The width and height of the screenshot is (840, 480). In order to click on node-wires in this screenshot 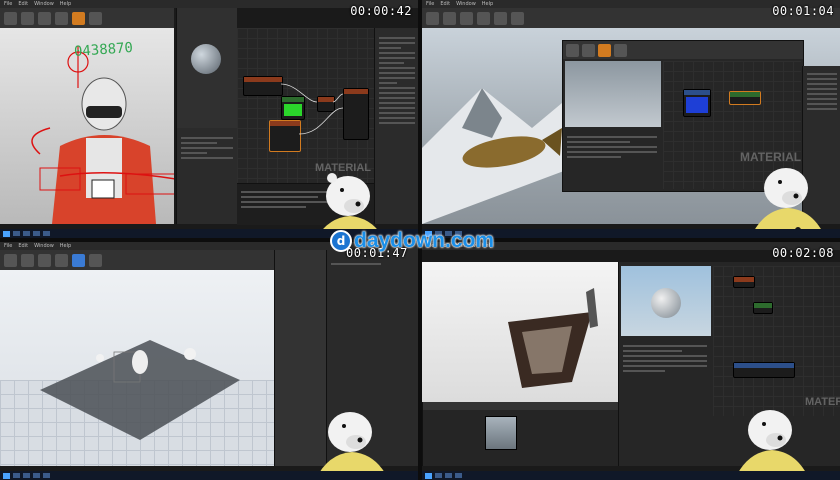, I will do `click(312, 109)`.